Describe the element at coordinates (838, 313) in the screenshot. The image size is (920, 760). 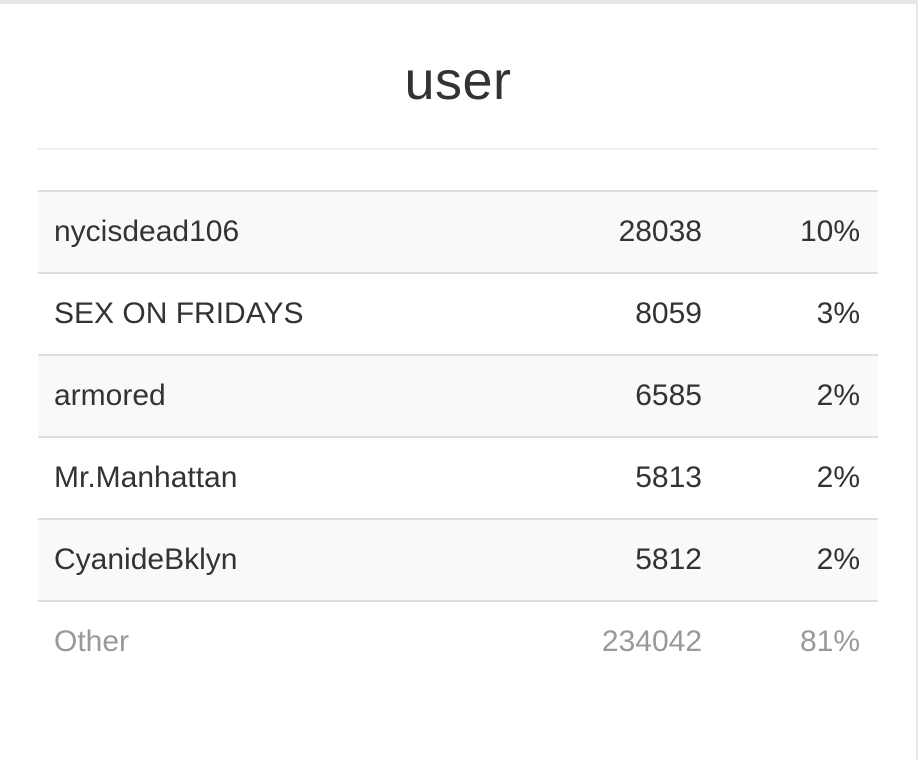
I see `row-percent: 3%` at that location.